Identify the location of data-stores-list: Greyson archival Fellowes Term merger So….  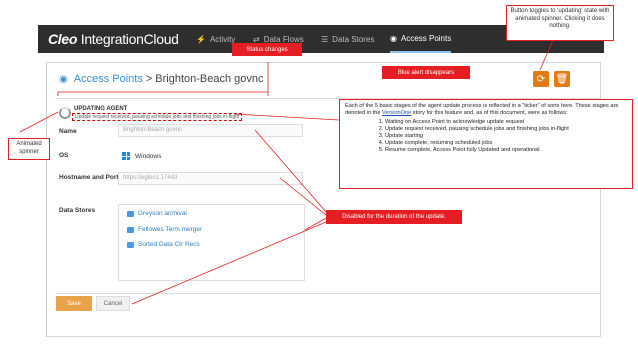
(211, 242).